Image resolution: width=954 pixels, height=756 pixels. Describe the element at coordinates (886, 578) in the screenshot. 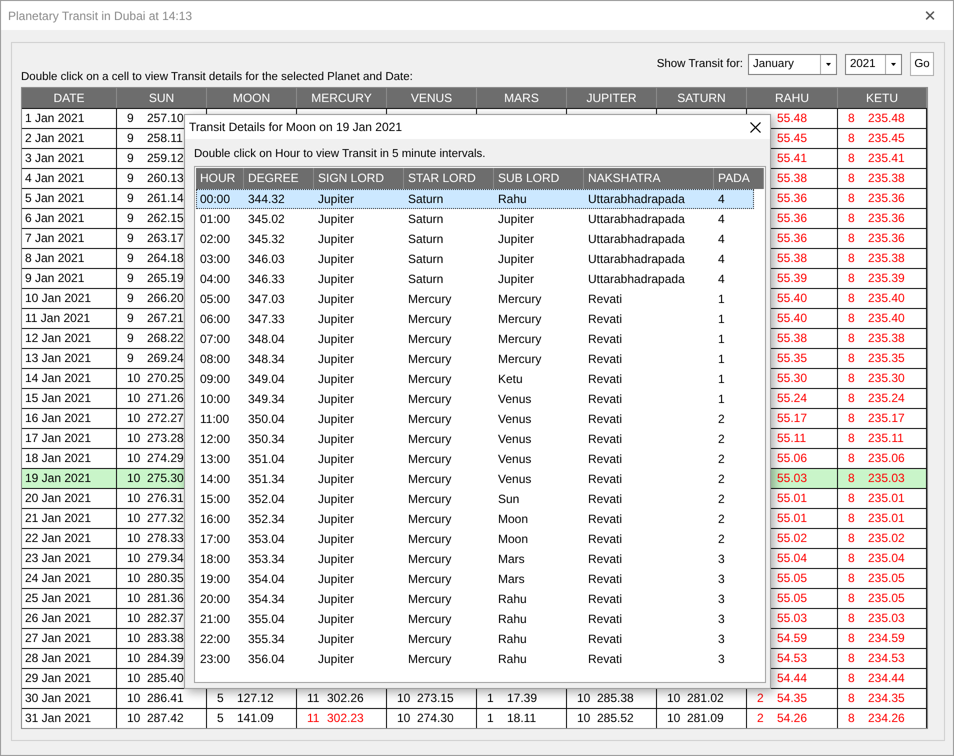

I see `degree-value: 235.05` at that location.